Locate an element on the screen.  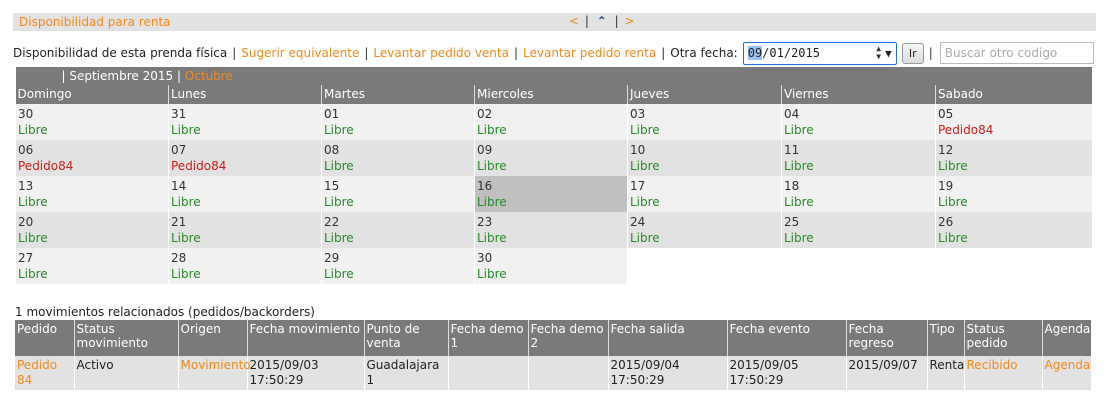
table-cell: Agenda is located at coordinates (1066, 373).